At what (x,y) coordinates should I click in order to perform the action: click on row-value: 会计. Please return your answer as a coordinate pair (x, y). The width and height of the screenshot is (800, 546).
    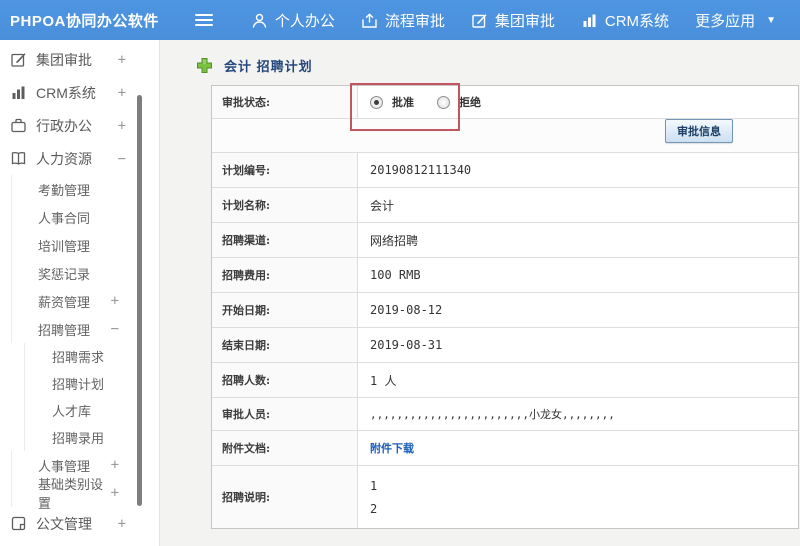
    Looking at the image, I should click on (382, 205).